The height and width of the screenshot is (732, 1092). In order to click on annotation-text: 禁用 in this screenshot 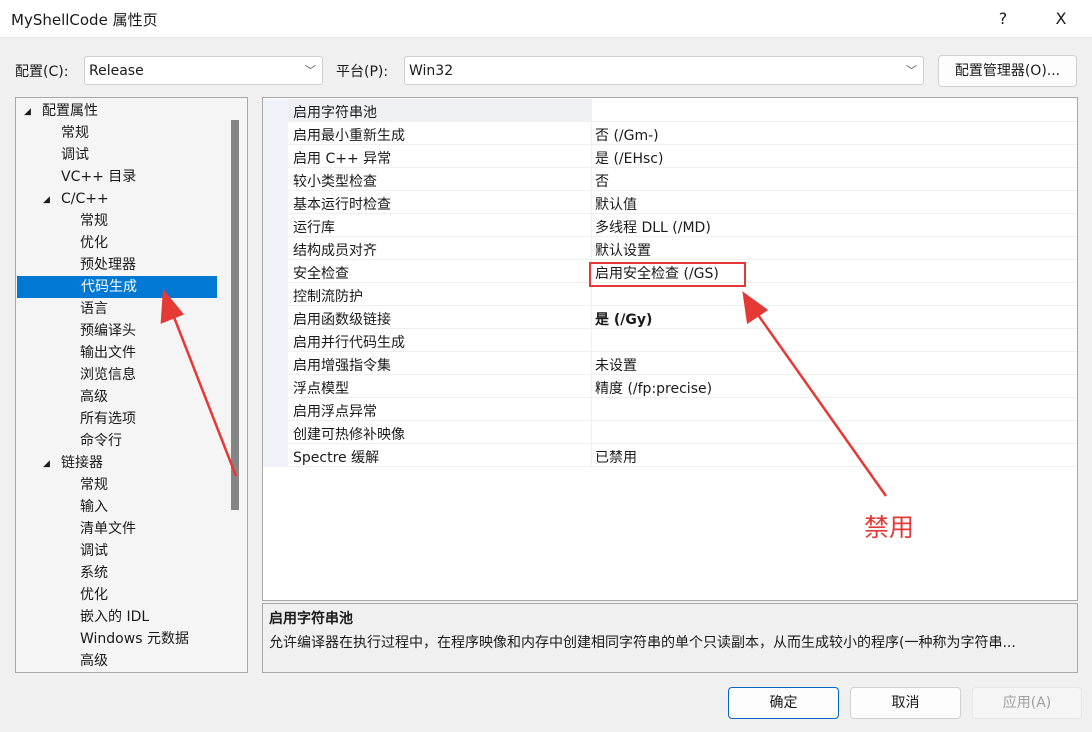, I will do `click(889, 527)`.